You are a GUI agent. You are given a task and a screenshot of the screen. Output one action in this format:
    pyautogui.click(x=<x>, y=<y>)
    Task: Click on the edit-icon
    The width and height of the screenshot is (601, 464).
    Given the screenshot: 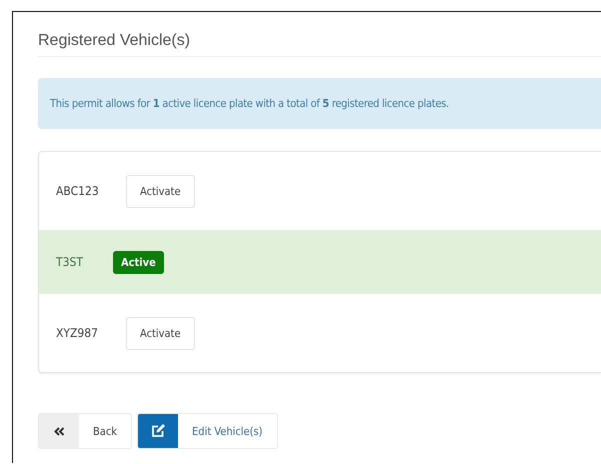 What is the action you would take?
    pyautogui.click(x=158, y=431)
    